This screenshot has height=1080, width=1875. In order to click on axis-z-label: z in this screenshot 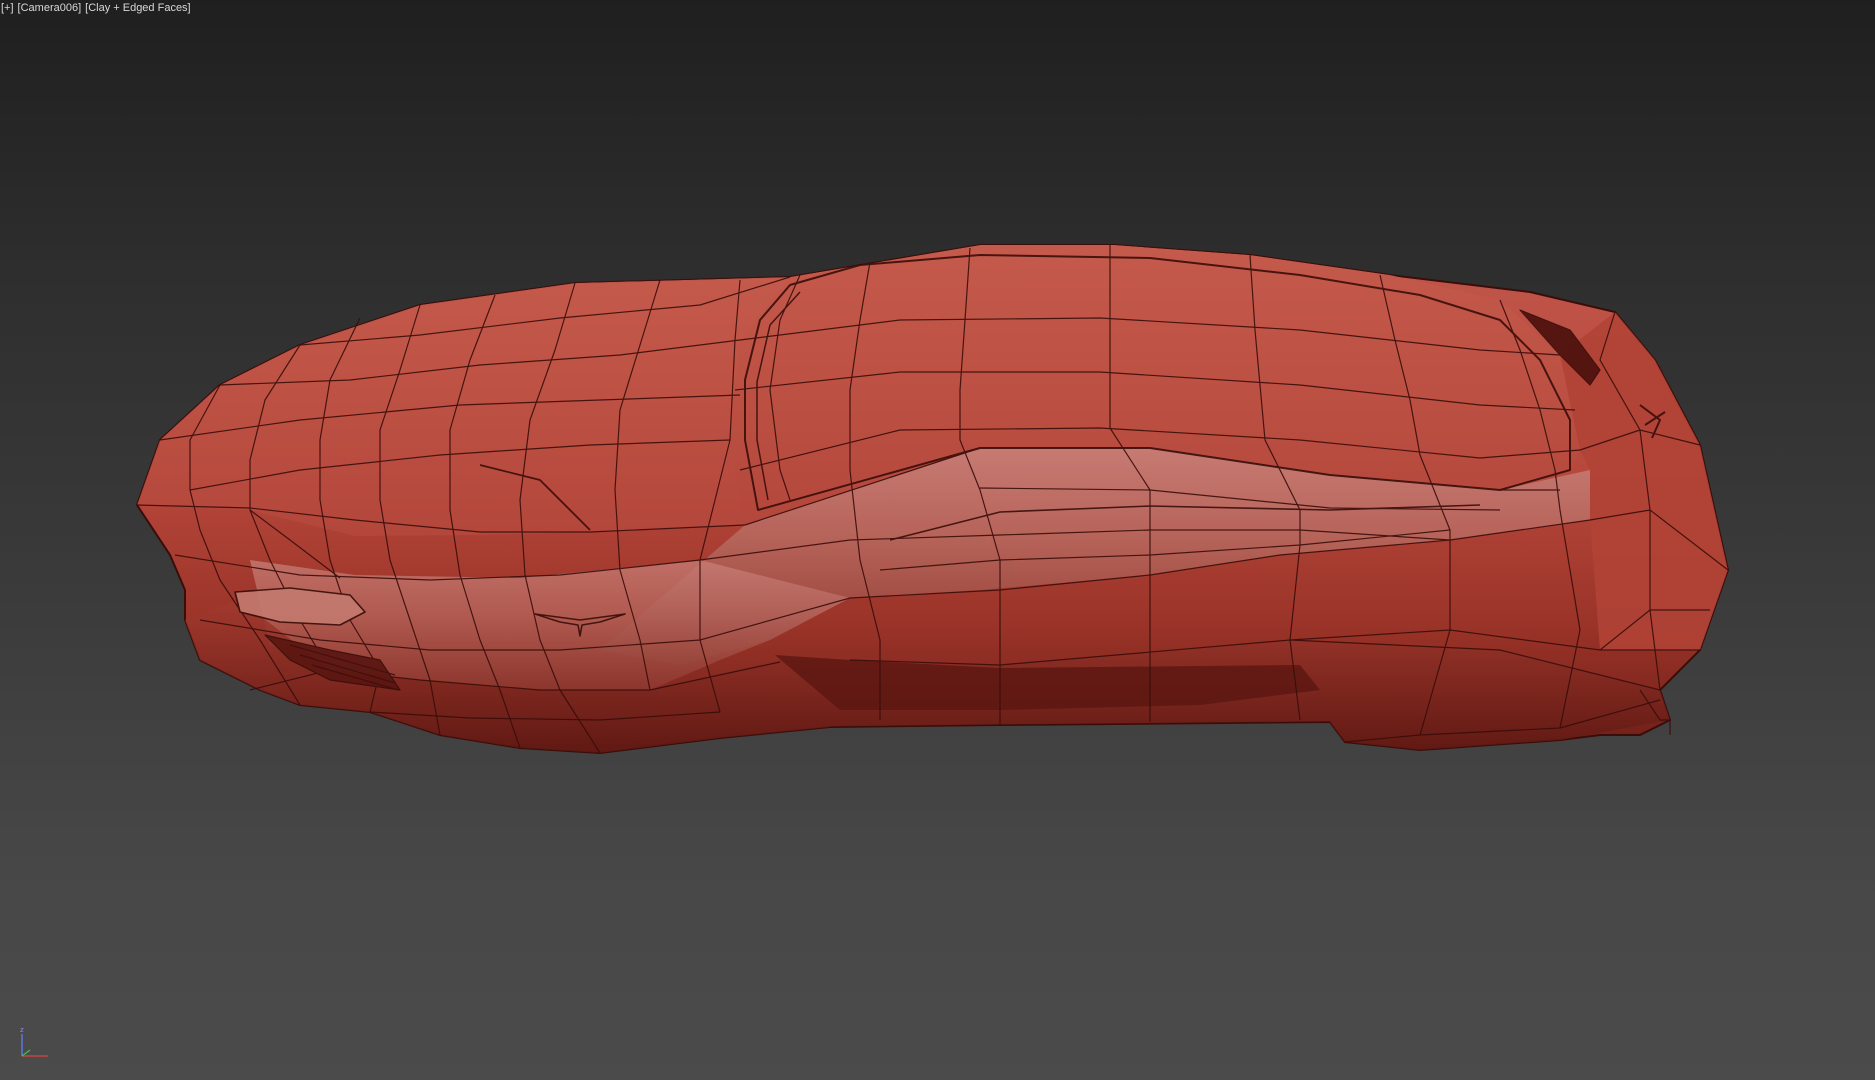, I will do `click(22, 1030)`.